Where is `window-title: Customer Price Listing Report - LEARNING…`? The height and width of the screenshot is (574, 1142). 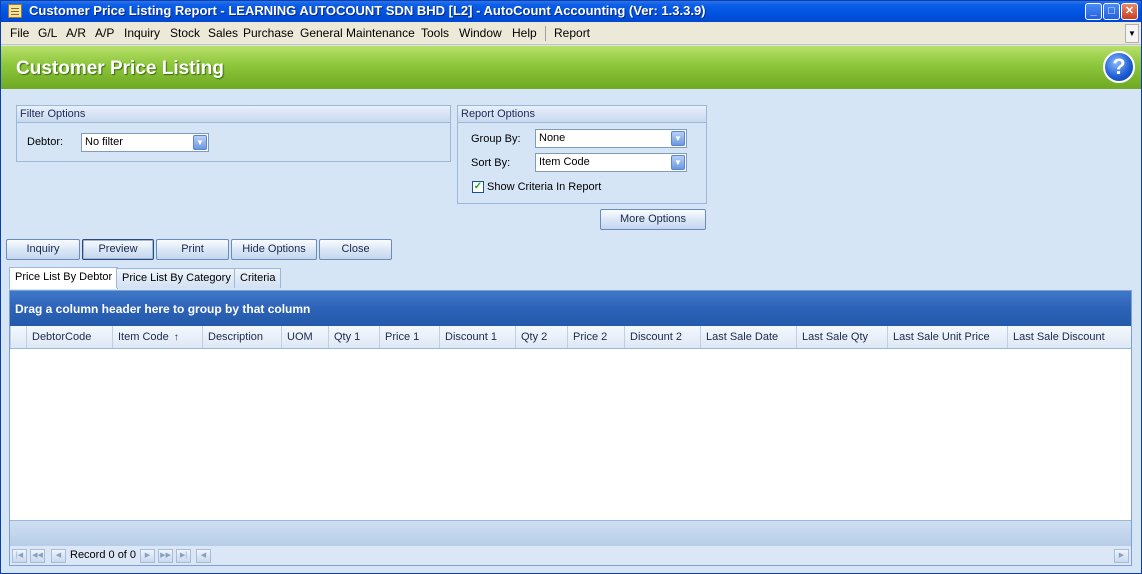 window-title: Customer Price Listing Report - LEARNING… is located at coordinates (367, 10).